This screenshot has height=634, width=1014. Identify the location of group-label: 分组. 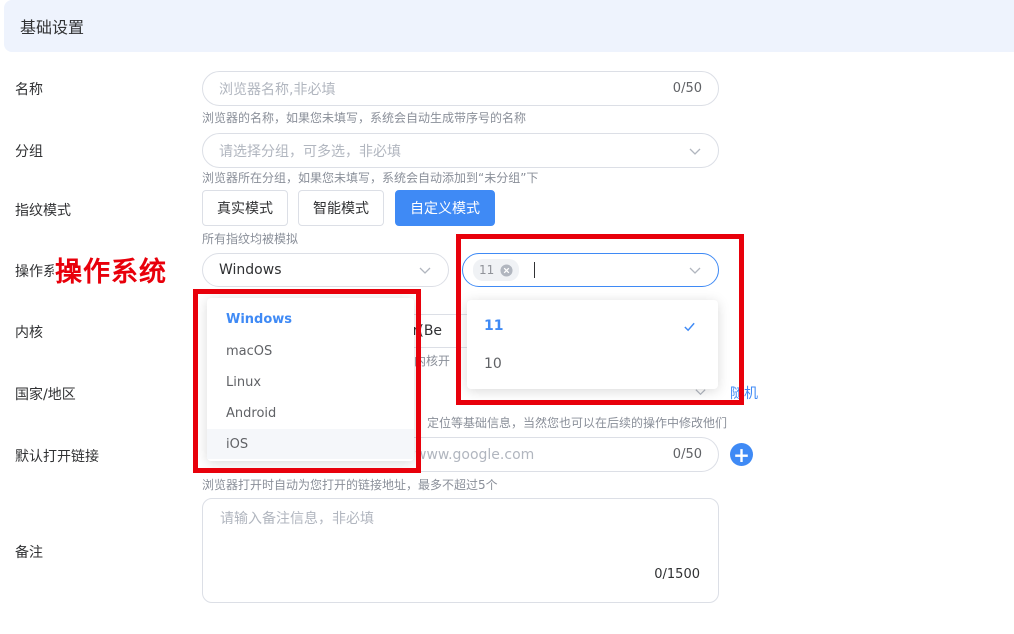
(29, 152).